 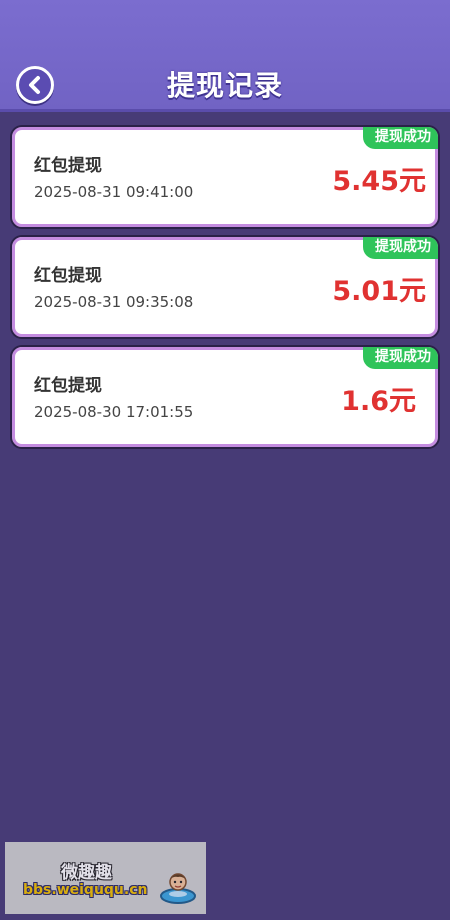 What do you see at coordinates (379, 181) in the screenshot?
I see `record-amount: 5.45元` at bounding box center [379, 181].